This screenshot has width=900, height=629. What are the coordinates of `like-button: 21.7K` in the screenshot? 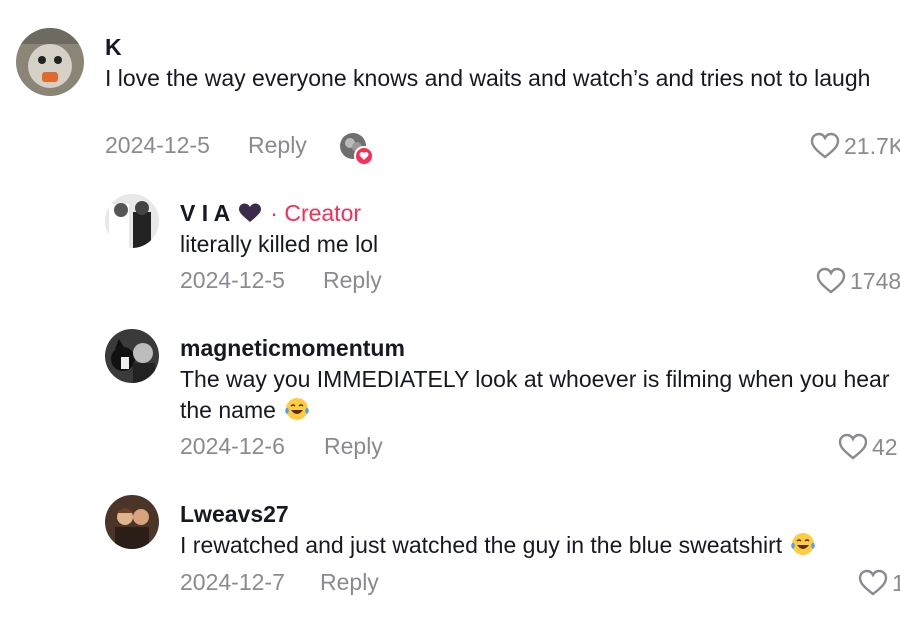 It's located at (855, 146).